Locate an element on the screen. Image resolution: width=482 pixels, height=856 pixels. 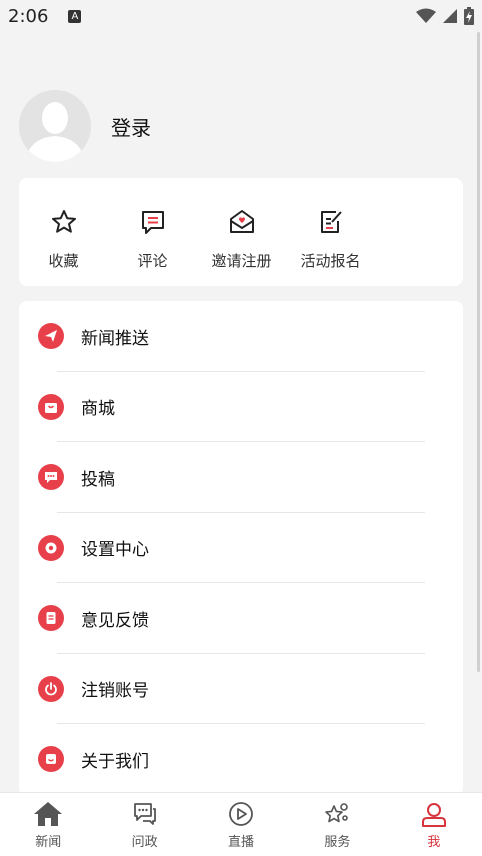
a-icon: A is located at coordinates (75, 16).